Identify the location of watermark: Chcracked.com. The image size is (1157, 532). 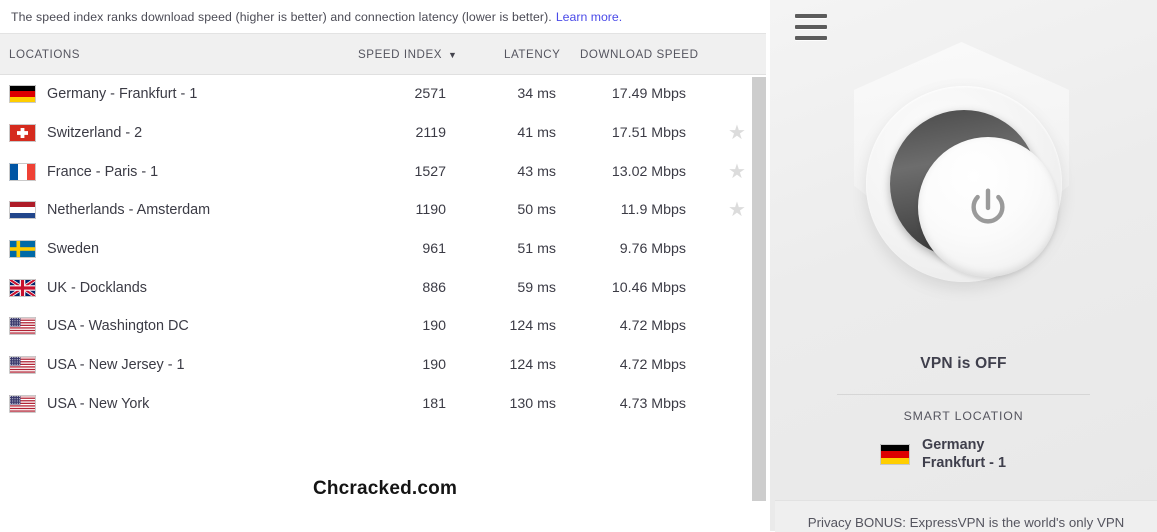
(385, 488).